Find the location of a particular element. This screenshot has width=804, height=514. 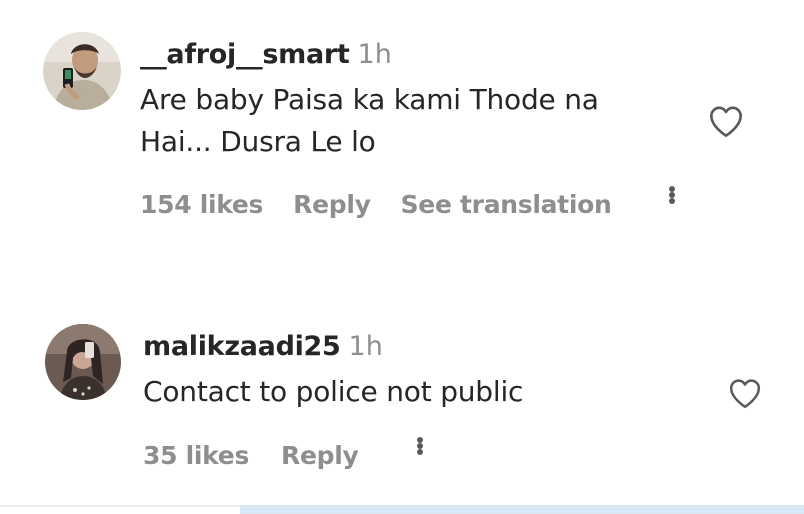

comment-text-line: Are baby Paisa ka kami Thode na is located at coordinates (369, 99).